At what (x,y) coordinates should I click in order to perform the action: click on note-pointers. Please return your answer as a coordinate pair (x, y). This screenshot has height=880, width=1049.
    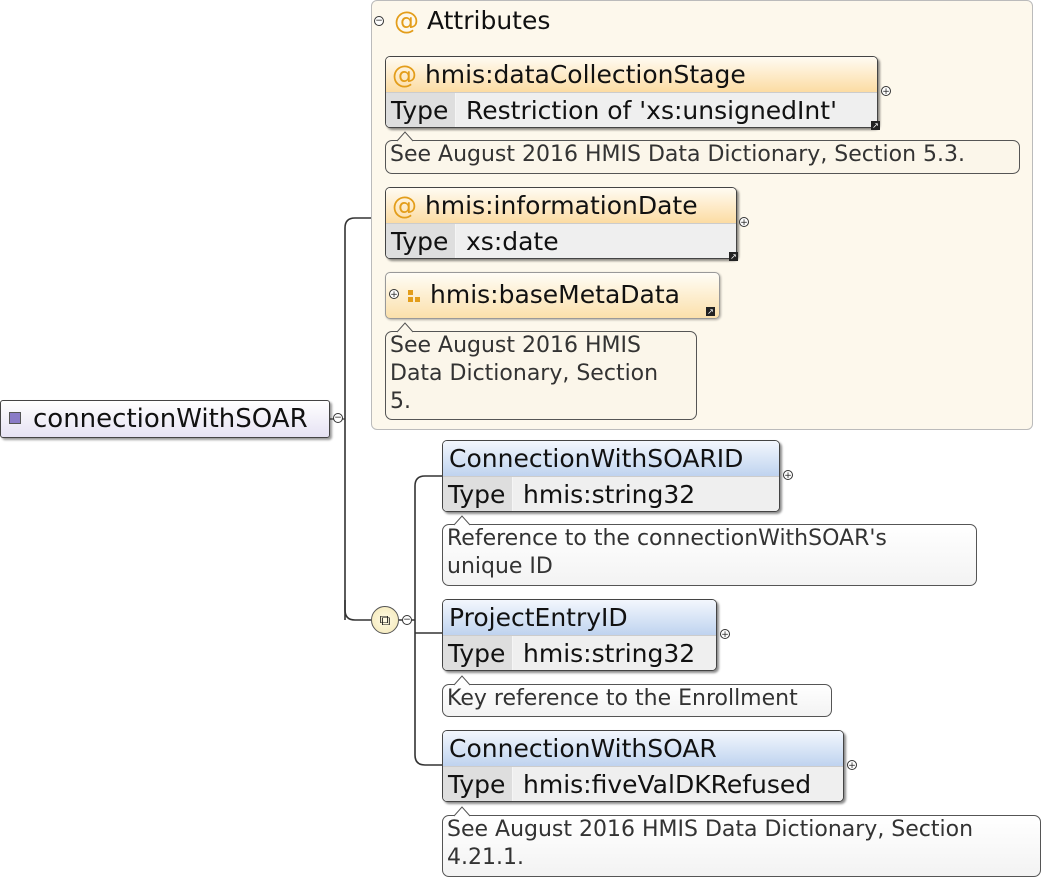
    Looking at the image, I should click on (433, 474).